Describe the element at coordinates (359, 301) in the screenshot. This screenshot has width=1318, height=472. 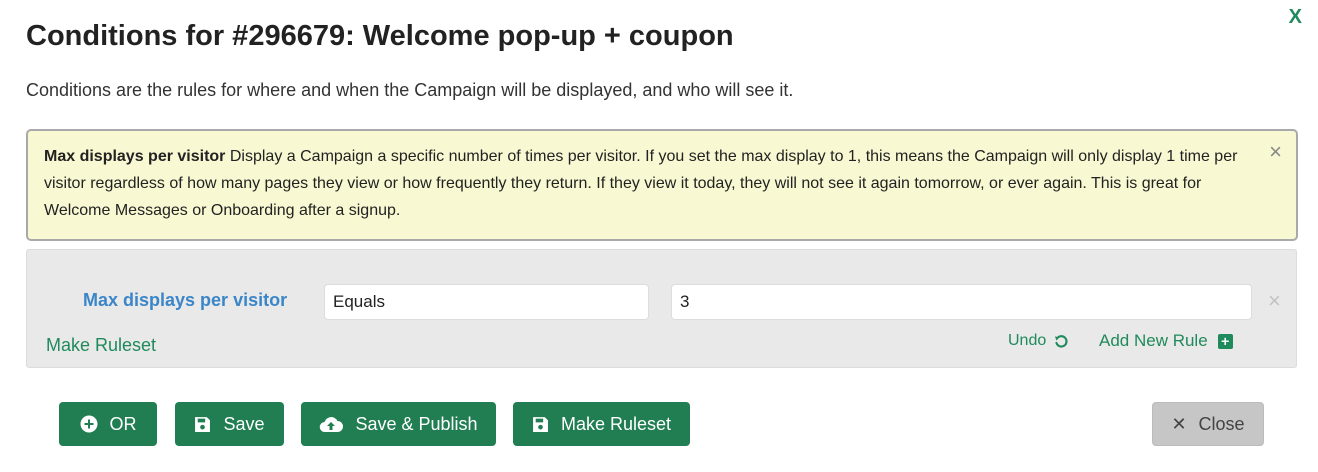
I see `operator-value: Equals` at that location.